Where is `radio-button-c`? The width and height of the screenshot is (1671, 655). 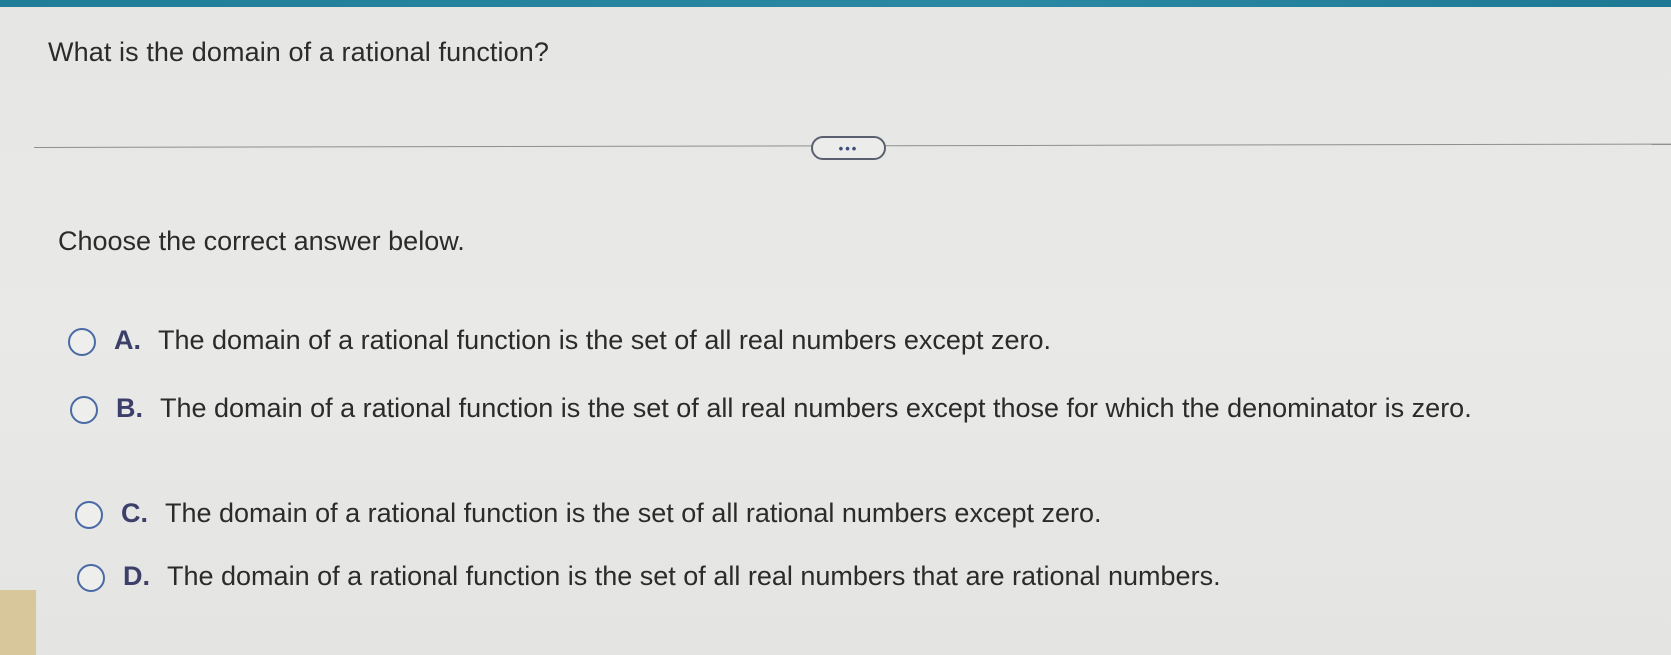
radio-button-c is located at coordinates (89, 515).